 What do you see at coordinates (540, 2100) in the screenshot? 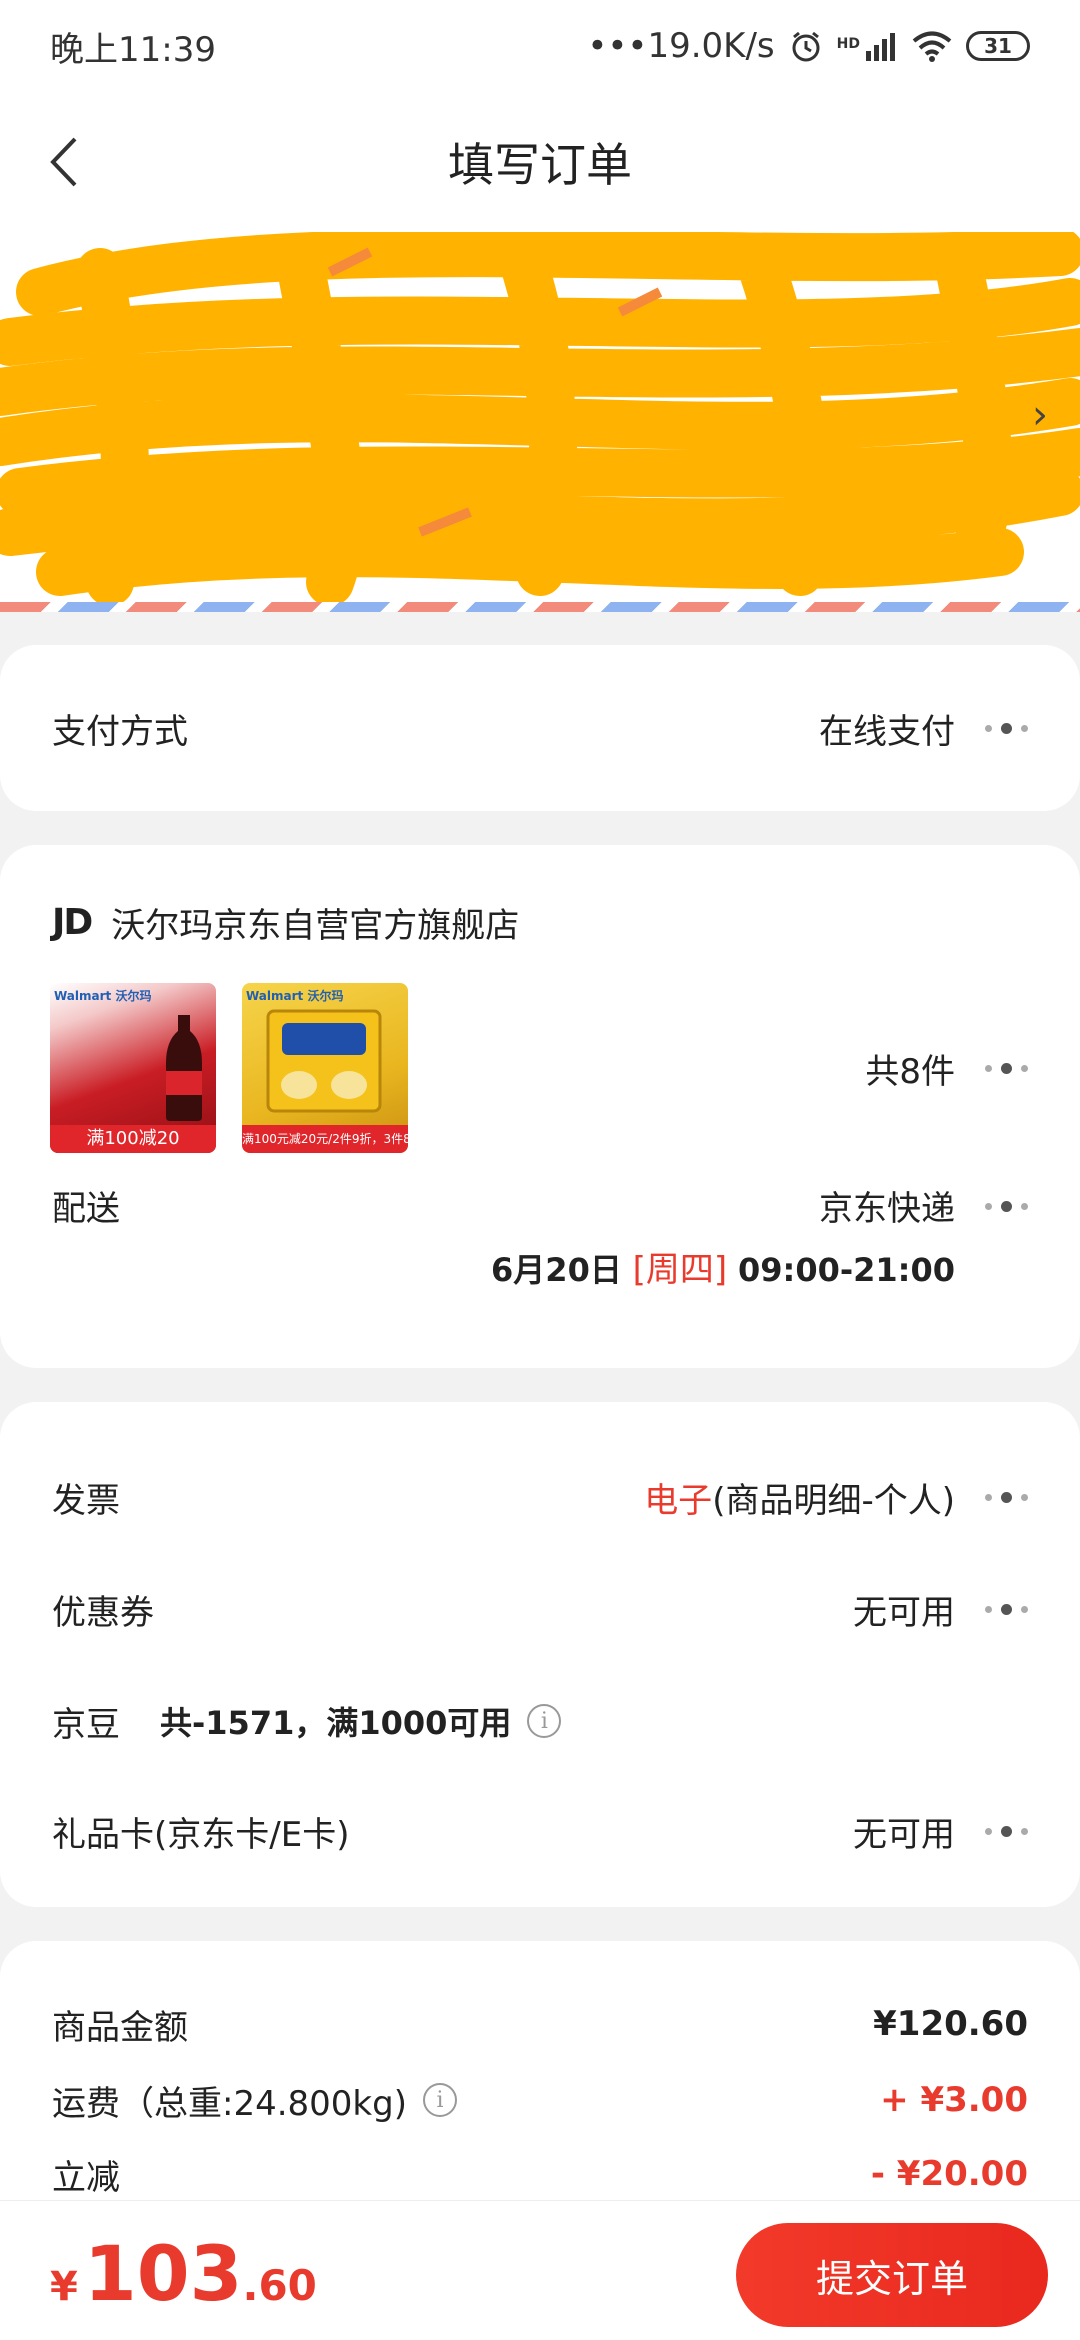
I see `freight-row: 运费（总重:24.800kg) i + ¥3.00` at bounding box center [540, 2100].